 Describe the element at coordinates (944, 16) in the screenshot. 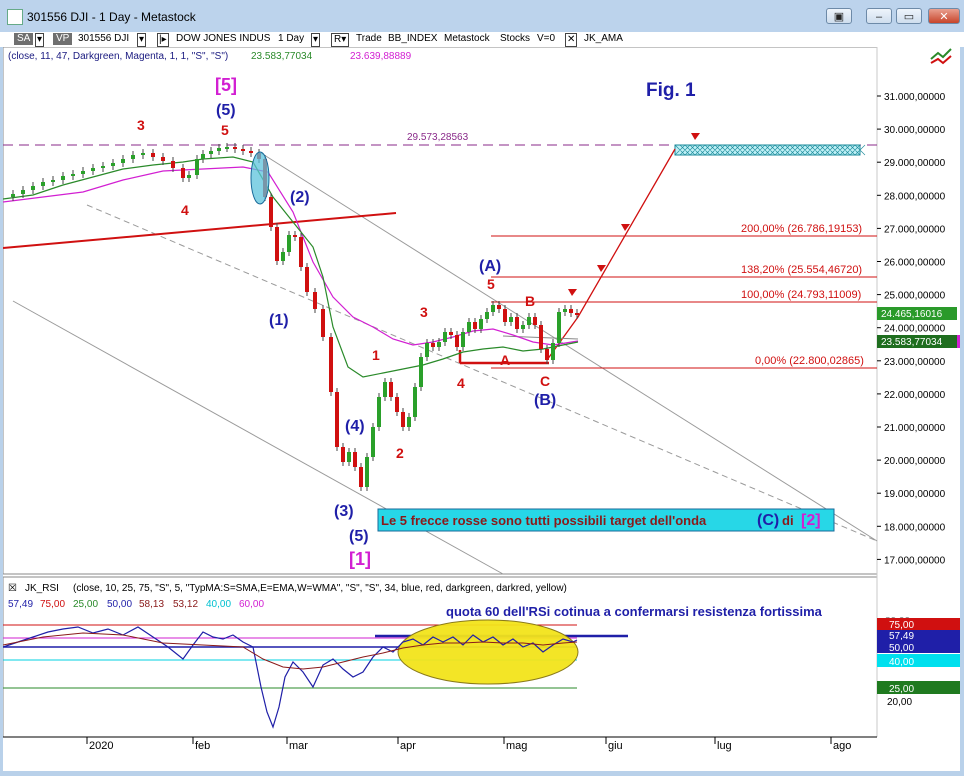

I see `close-button: ✕` at that location.